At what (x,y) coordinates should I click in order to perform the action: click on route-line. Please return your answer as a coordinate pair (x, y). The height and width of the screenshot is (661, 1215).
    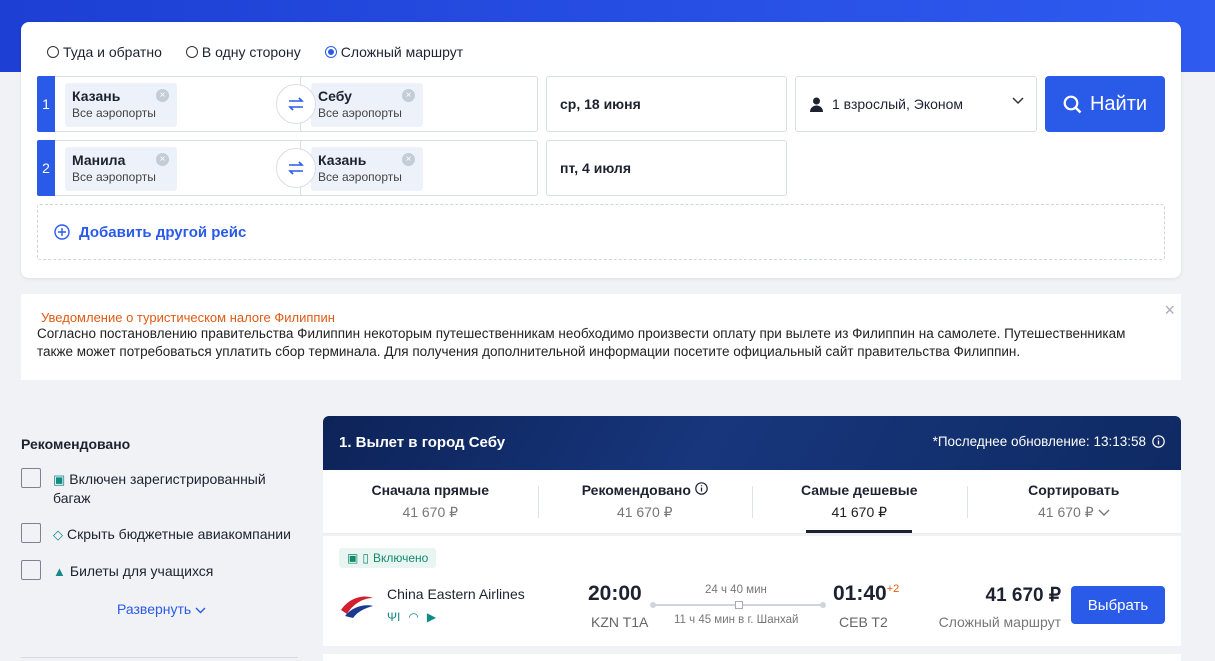
    Looking at the image, I should click on (738, 605).